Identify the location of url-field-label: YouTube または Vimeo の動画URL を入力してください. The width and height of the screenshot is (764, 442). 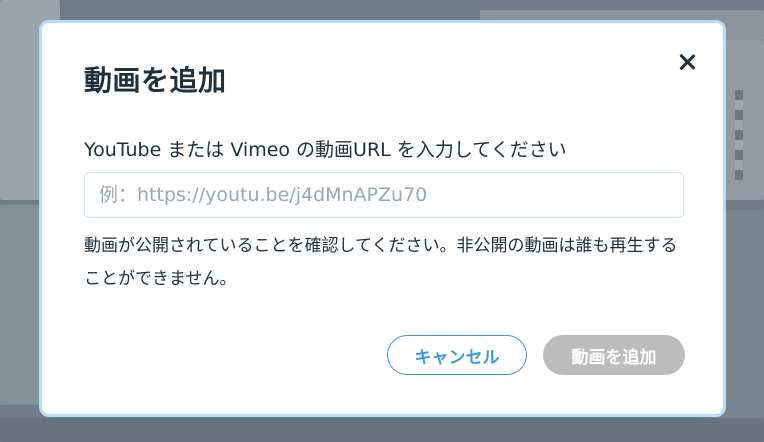
(325, 150).